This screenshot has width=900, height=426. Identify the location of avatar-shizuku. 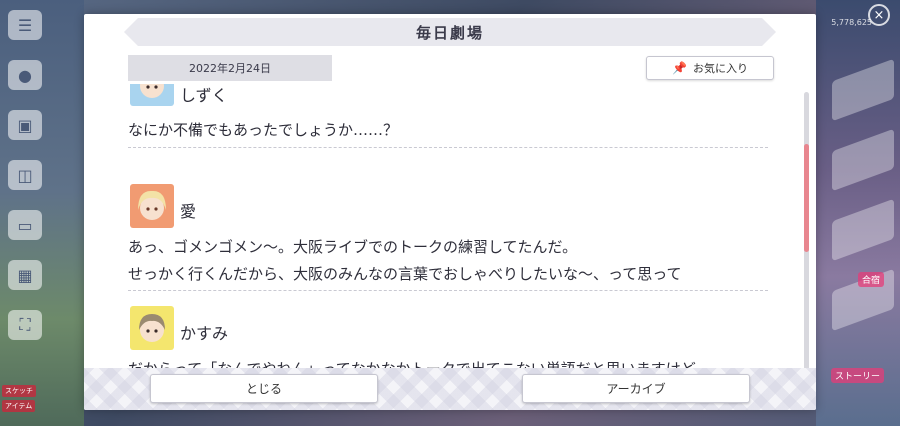
(152, 95).